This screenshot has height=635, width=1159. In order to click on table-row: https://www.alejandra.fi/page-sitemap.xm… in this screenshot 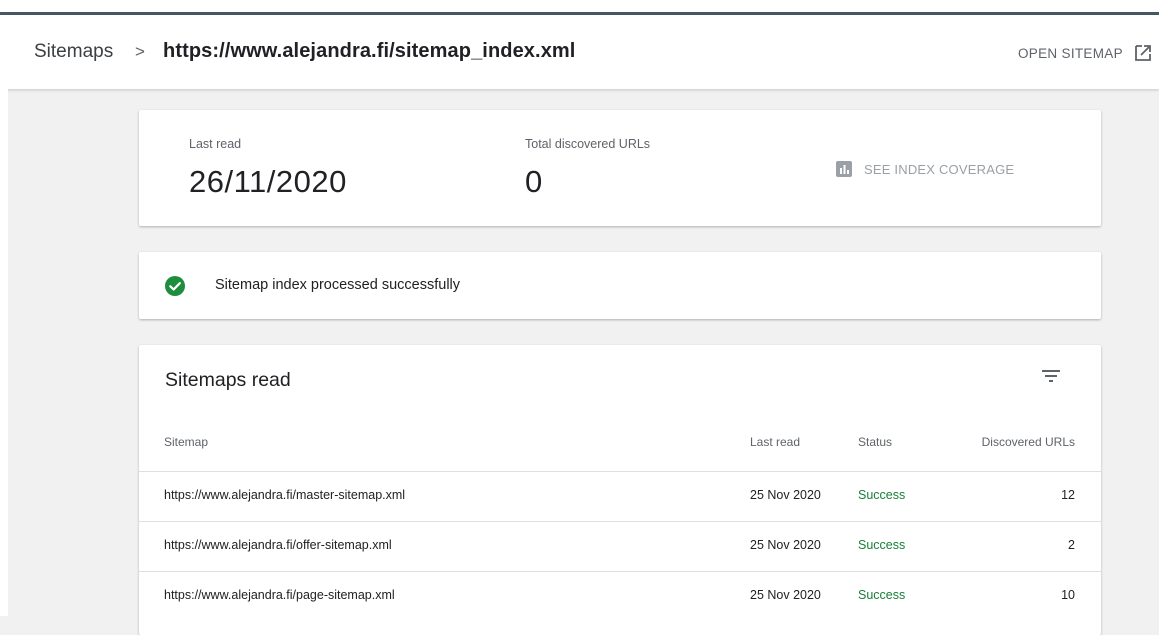, I will do `click(620, 596)`.